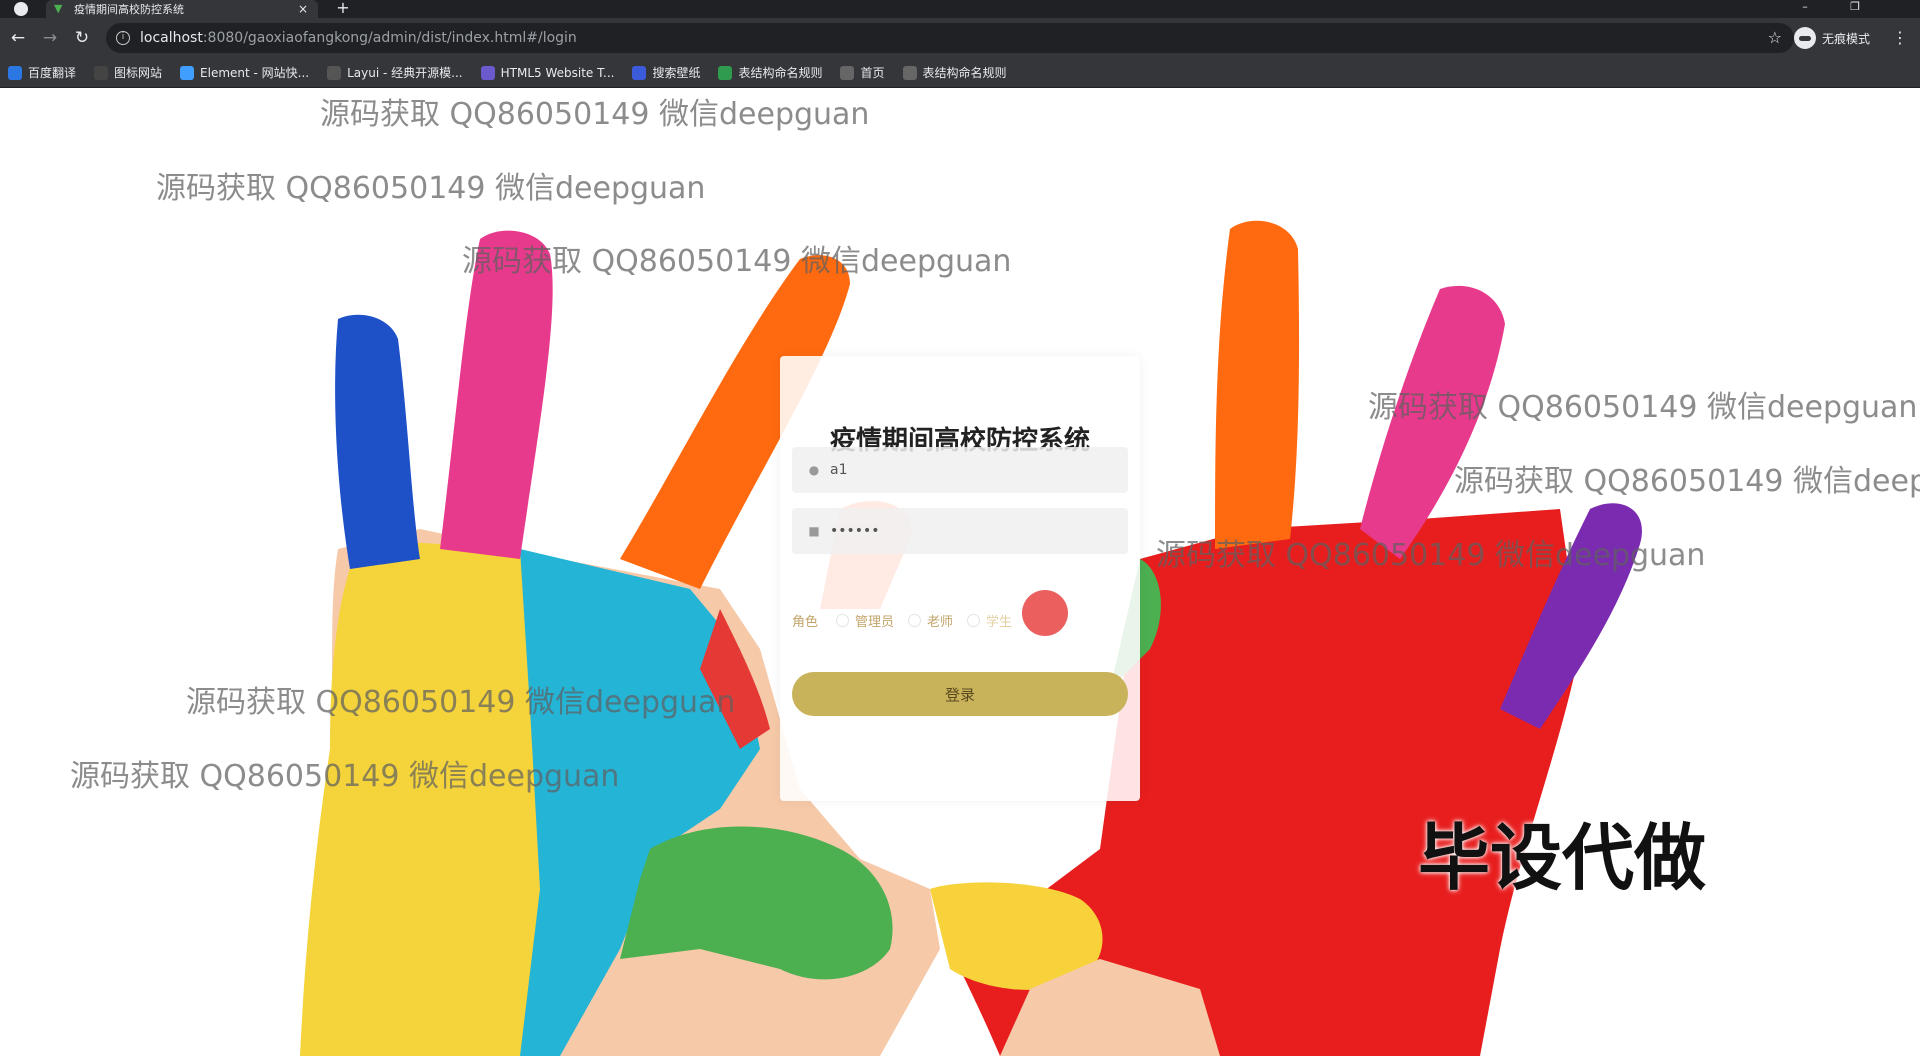  I want to click on bookmark-label: 百度翻译, so click(52, 73).